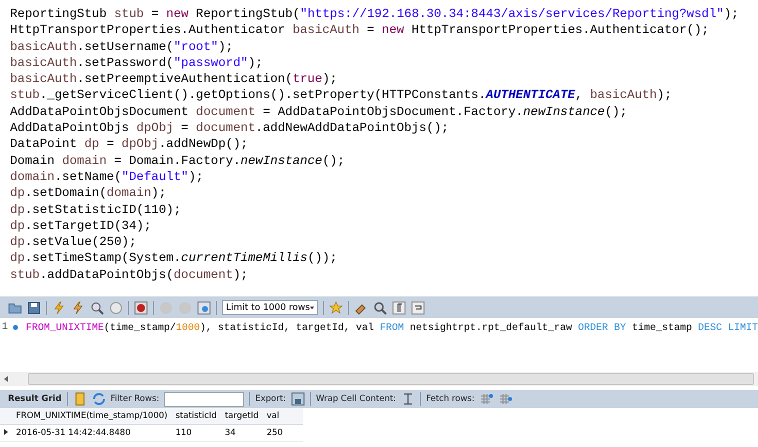  Describe the element at coordinates (399, 307) in the screenshot. I see `pilcrow-icon` at that location.